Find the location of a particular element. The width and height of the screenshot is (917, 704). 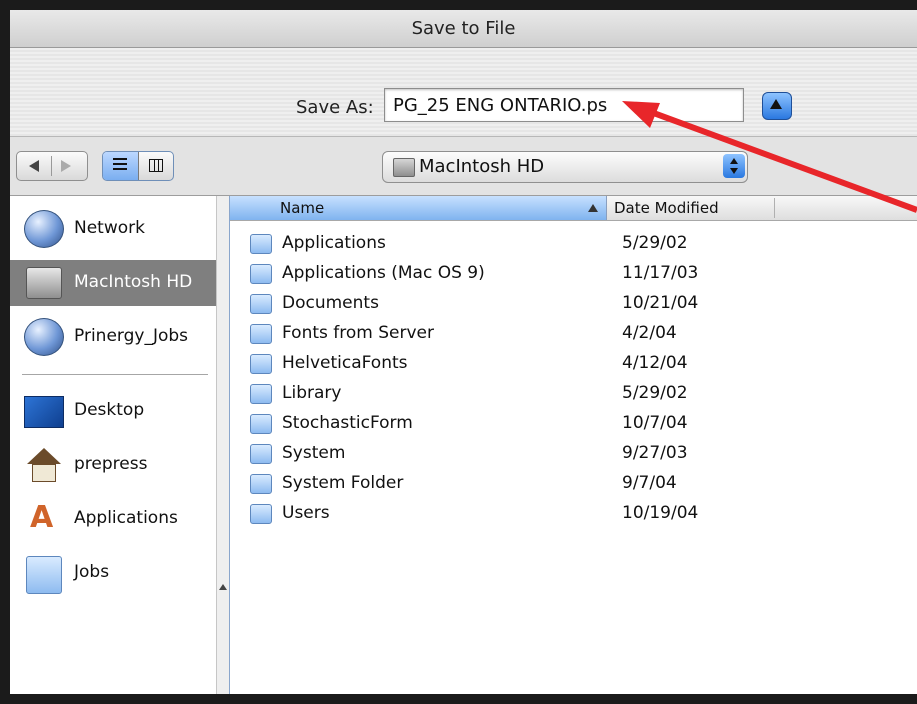

triangle-up-icon is located at coordinates (776, 104).